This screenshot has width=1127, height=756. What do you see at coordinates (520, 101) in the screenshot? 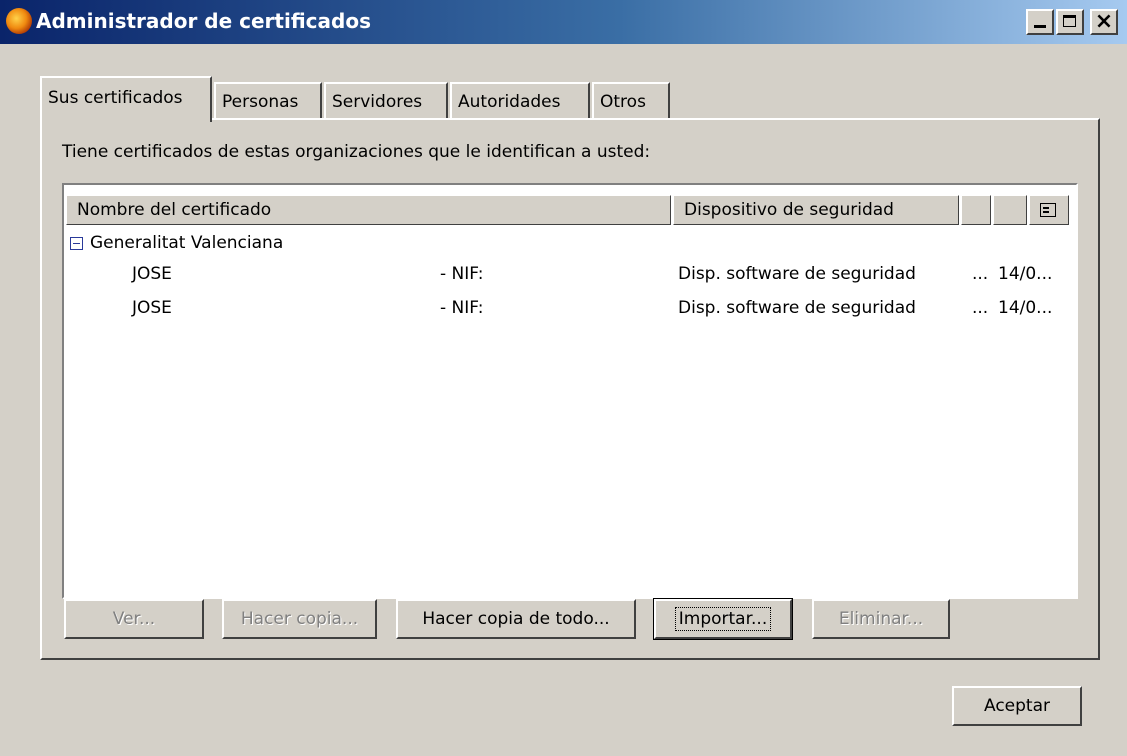
I see `tab-autoridades: Autoridades` at bounding box center [520, 101].